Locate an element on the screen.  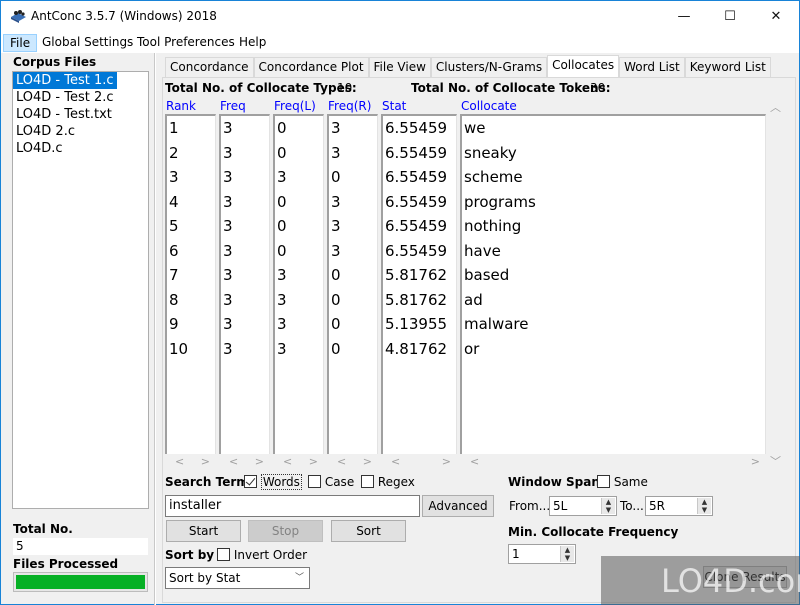
menu-global-settings: Global Settings is located at coordinates (87, 43).